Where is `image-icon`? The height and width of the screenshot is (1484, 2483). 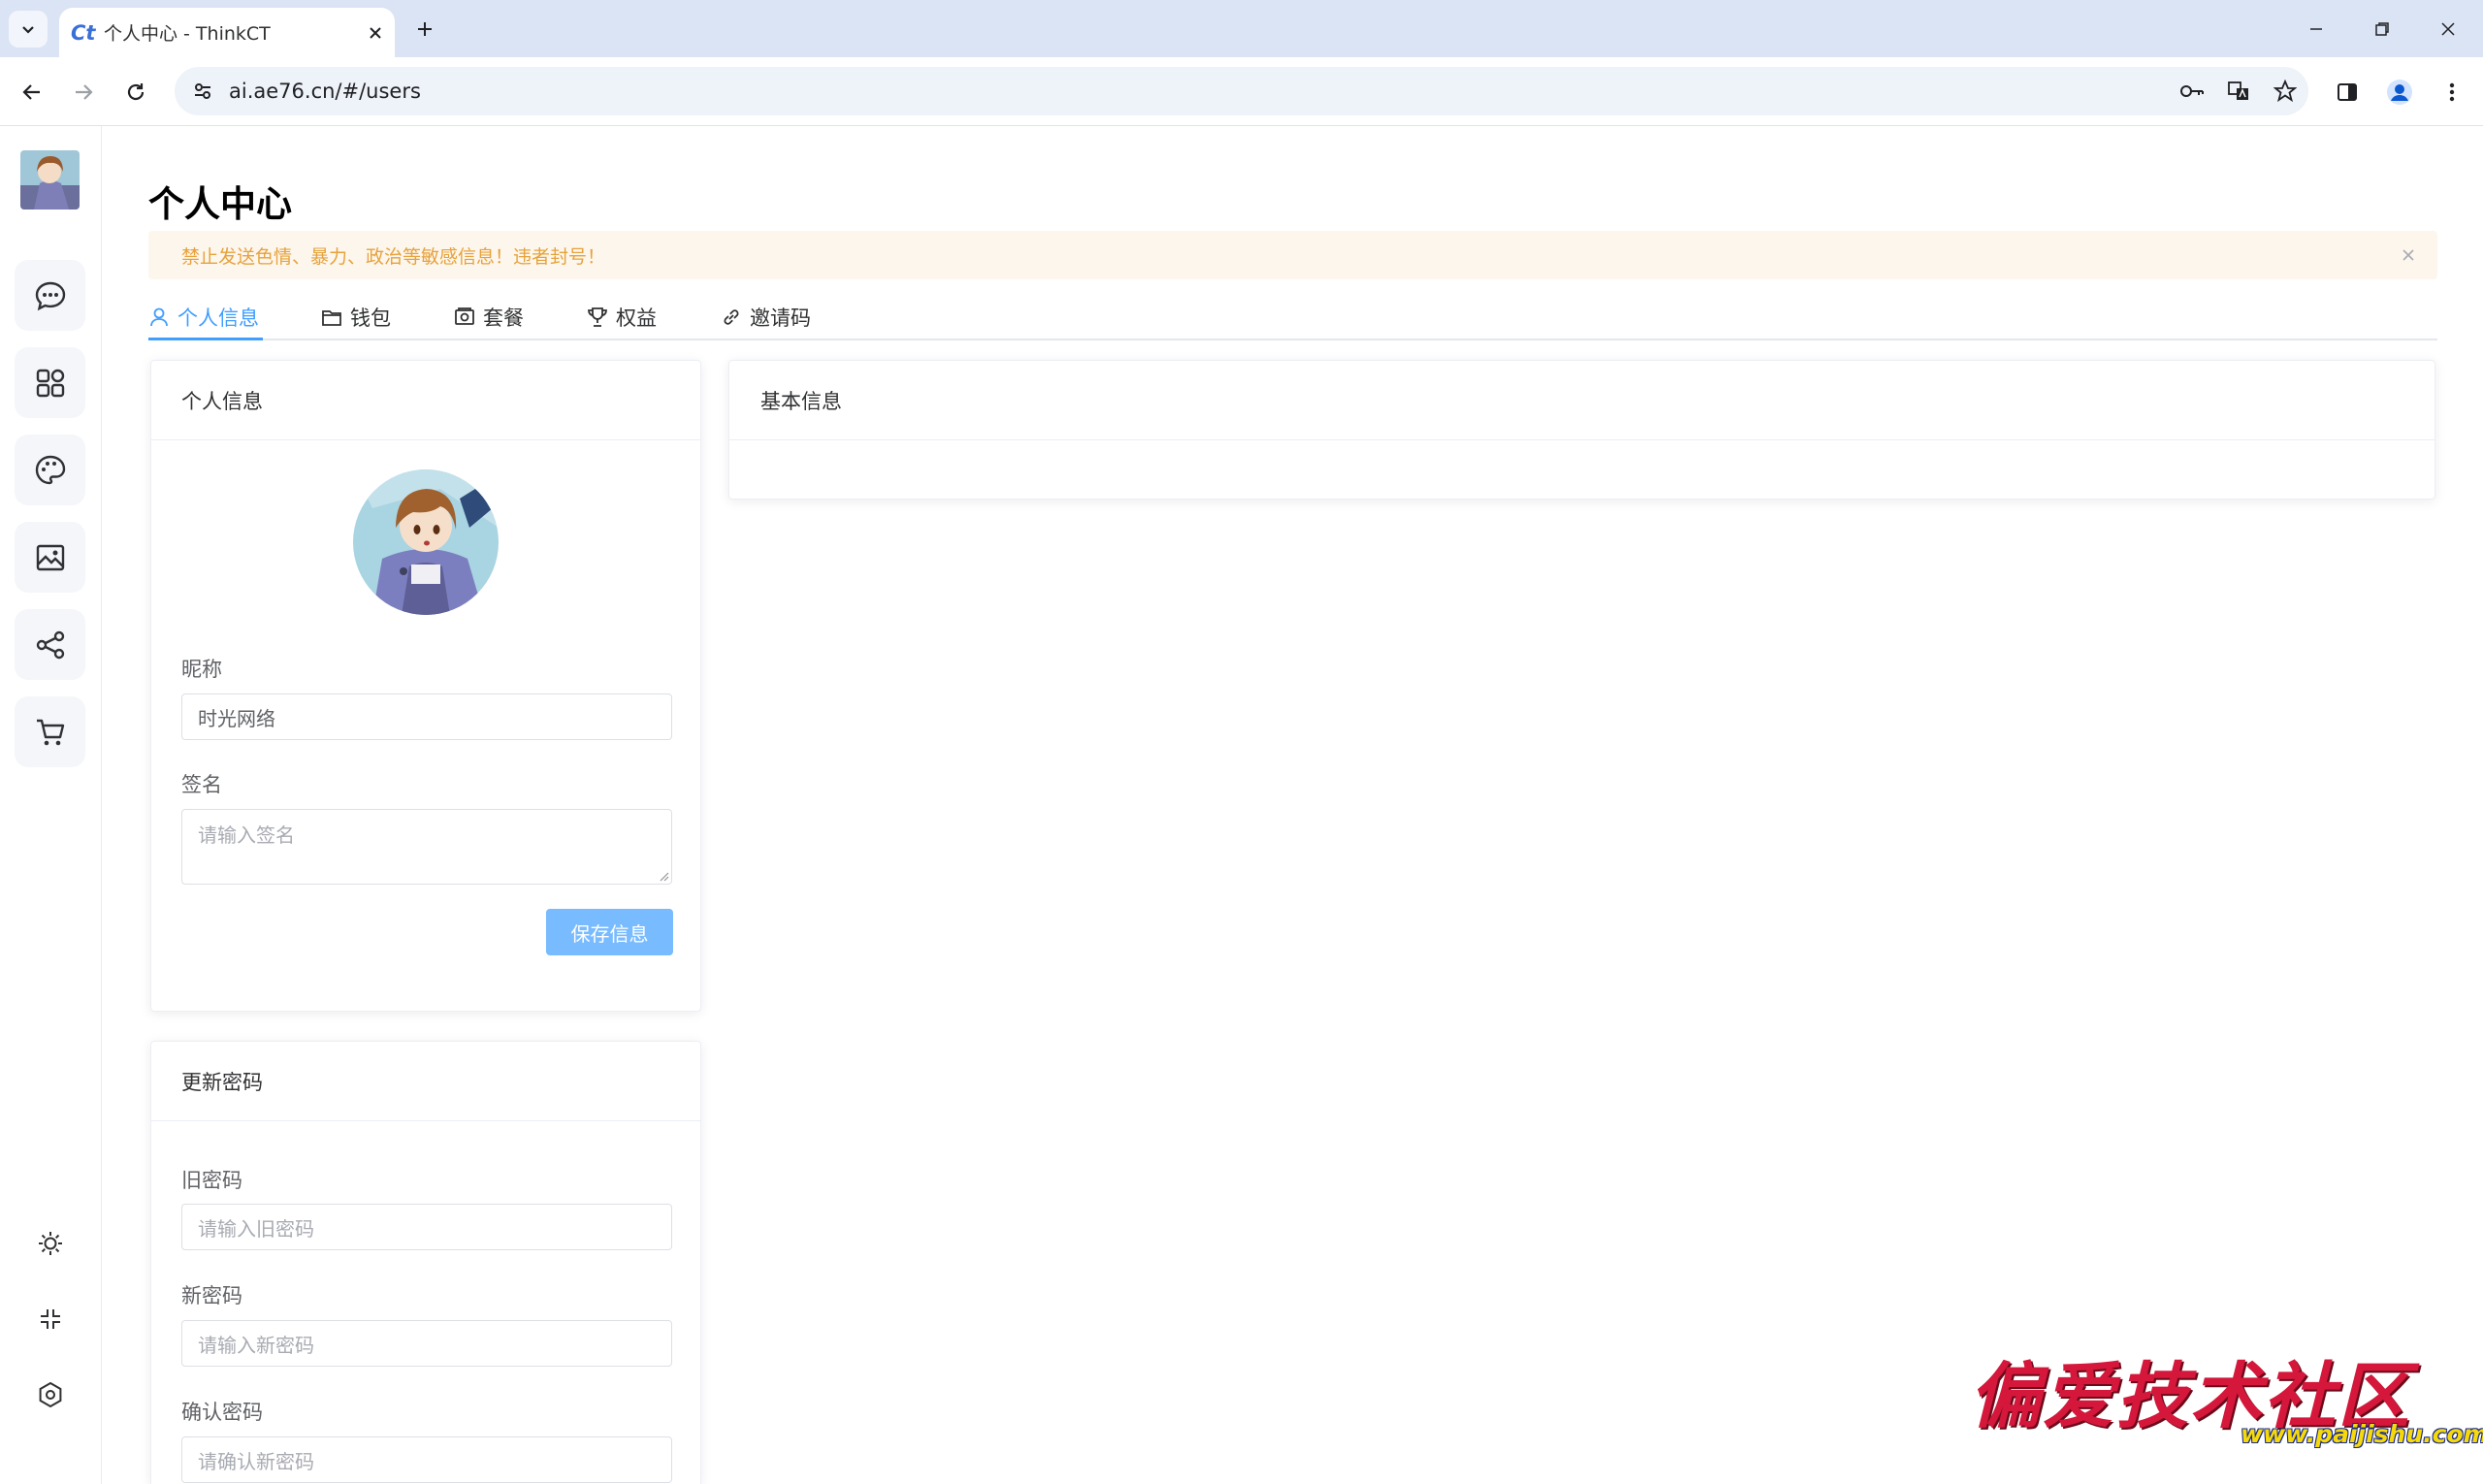
image-icon is located at coordinates (50, 557).